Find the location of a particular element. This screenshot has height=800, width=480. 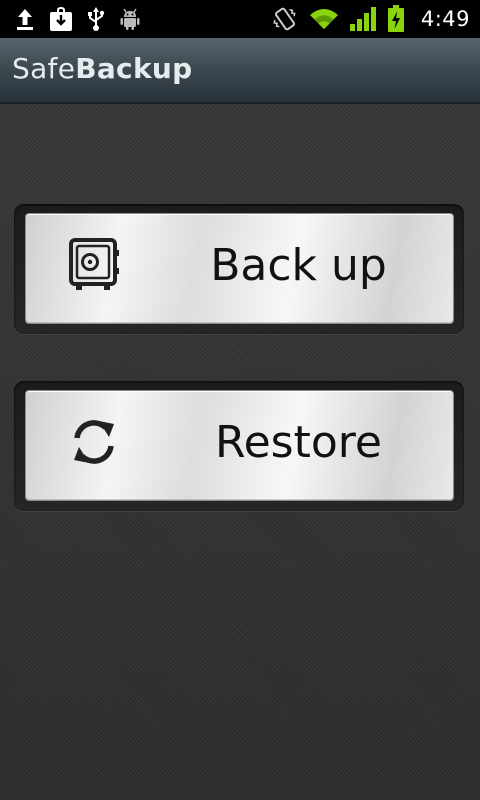

app-title: SafeBackup is located at coordinates (102, 68).